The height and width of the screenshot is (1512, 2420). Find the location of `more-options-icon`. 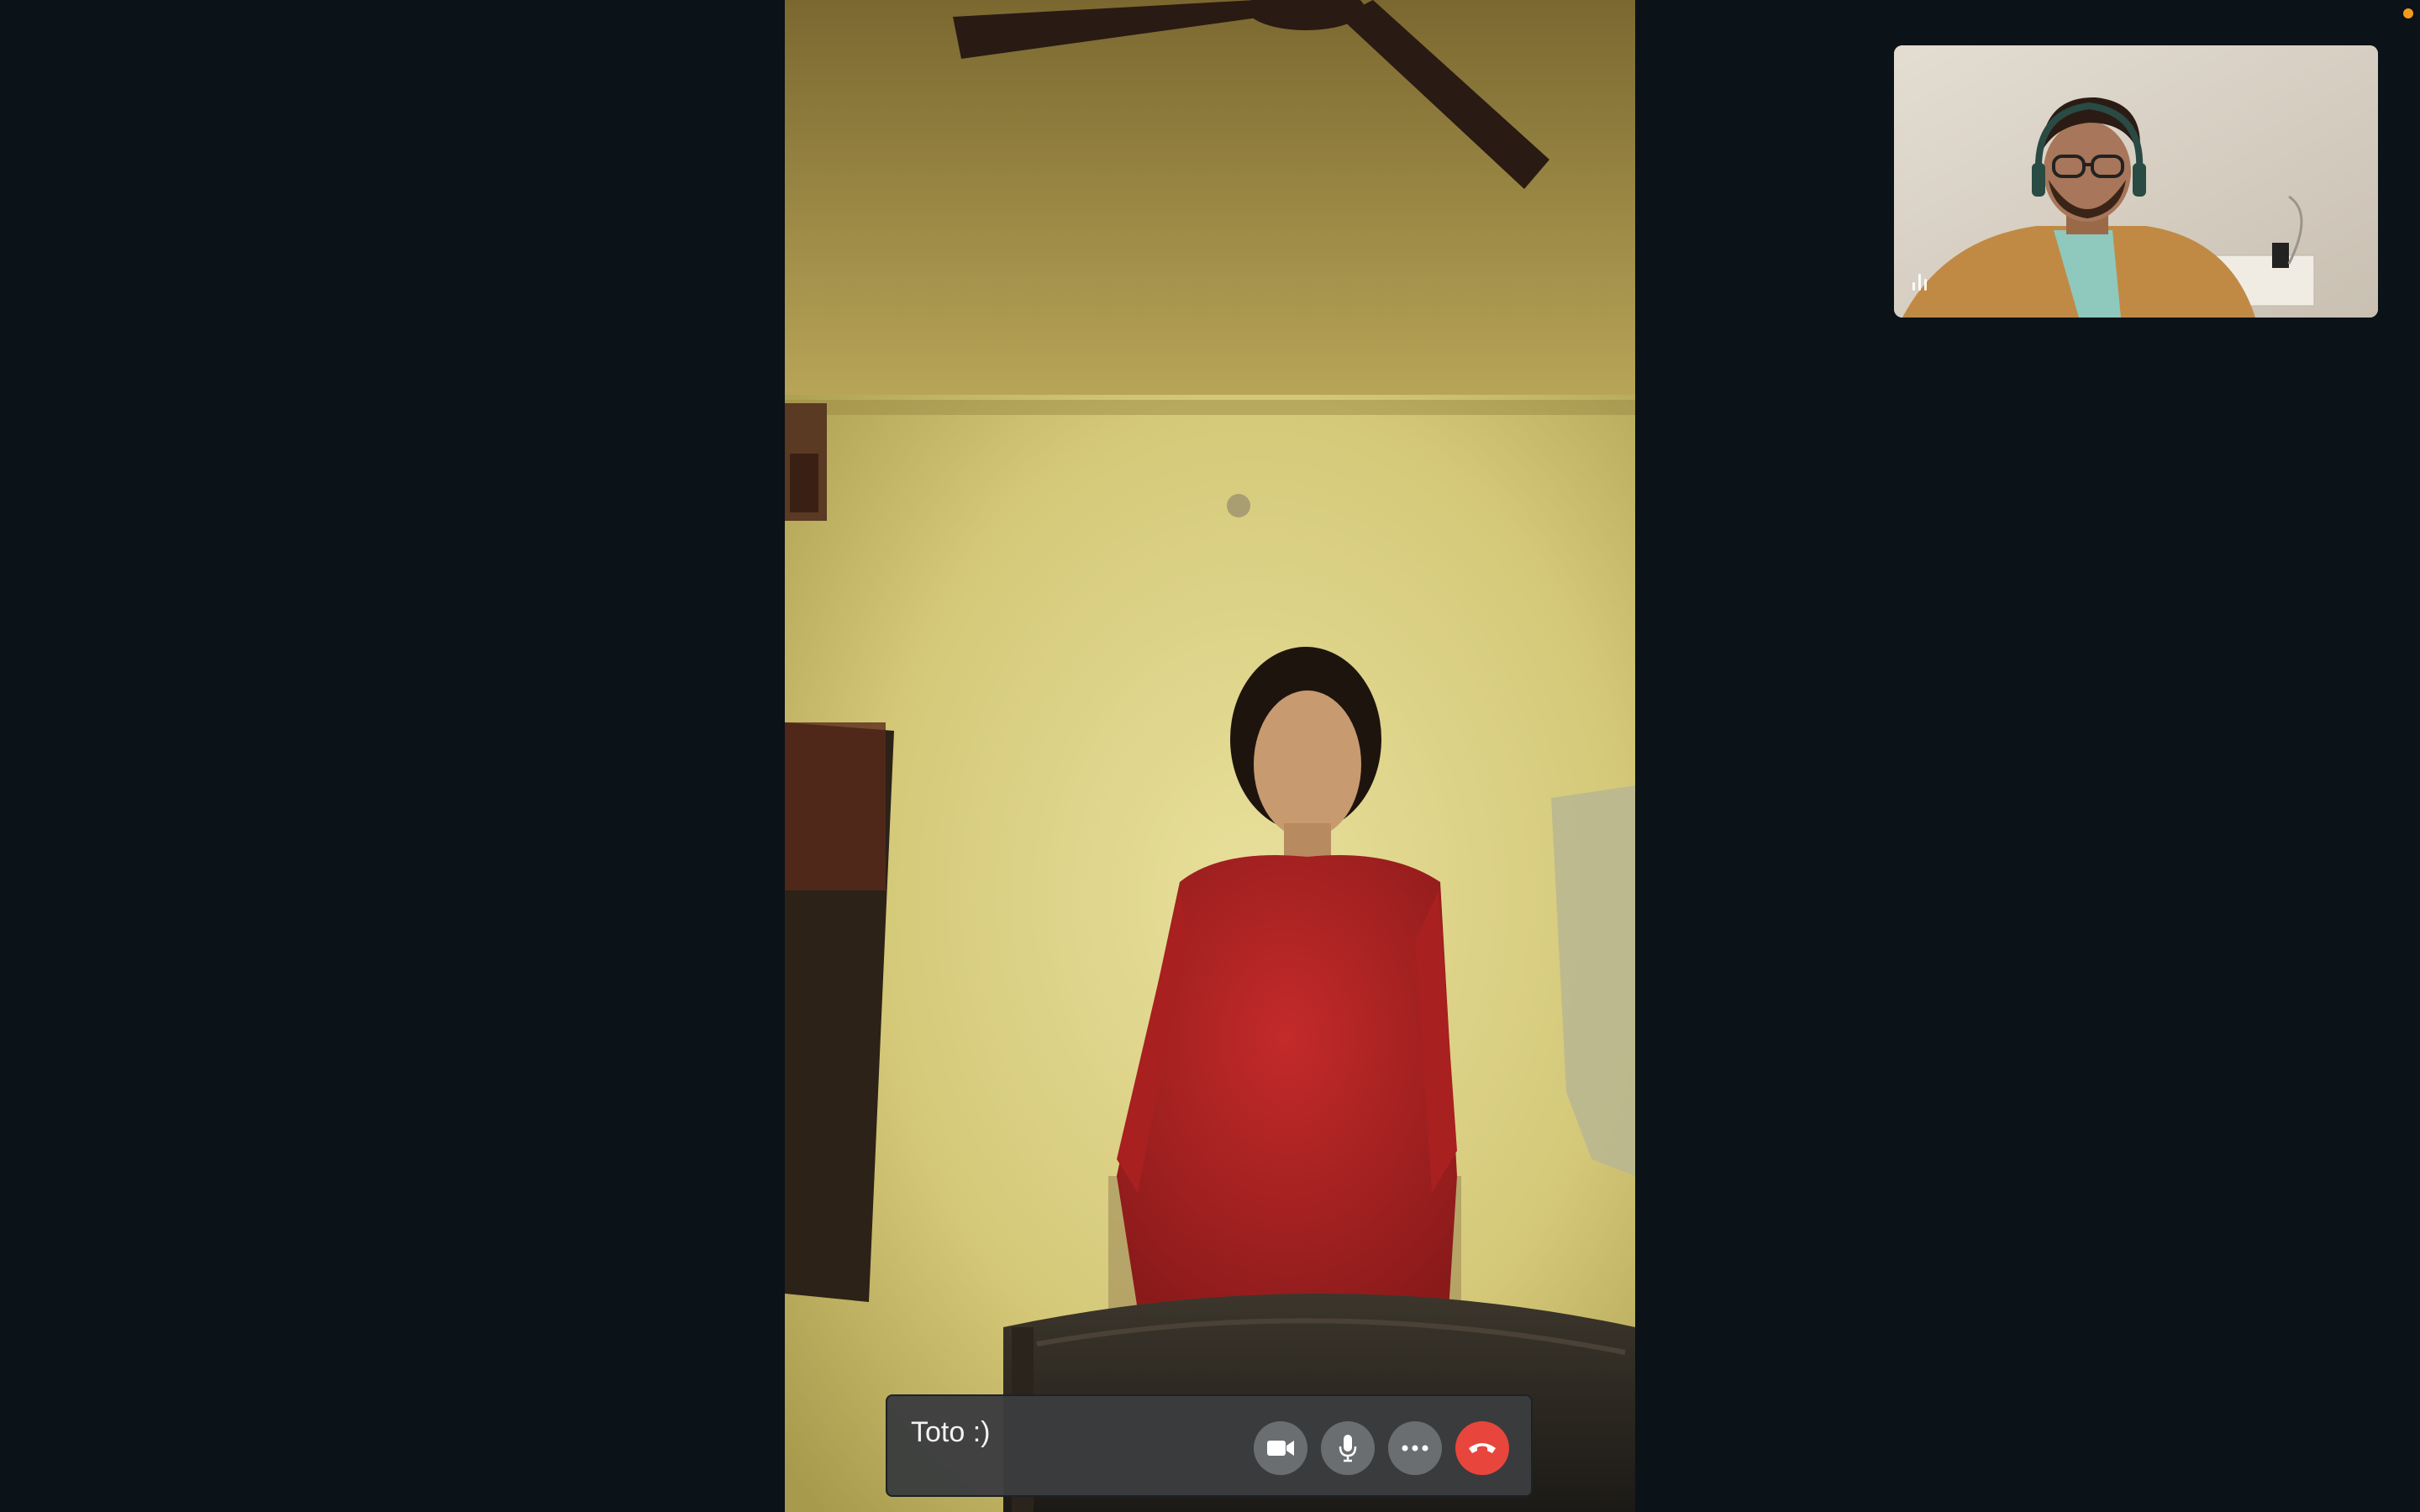

more-options-icon is located at coordinates (1415, 1448).